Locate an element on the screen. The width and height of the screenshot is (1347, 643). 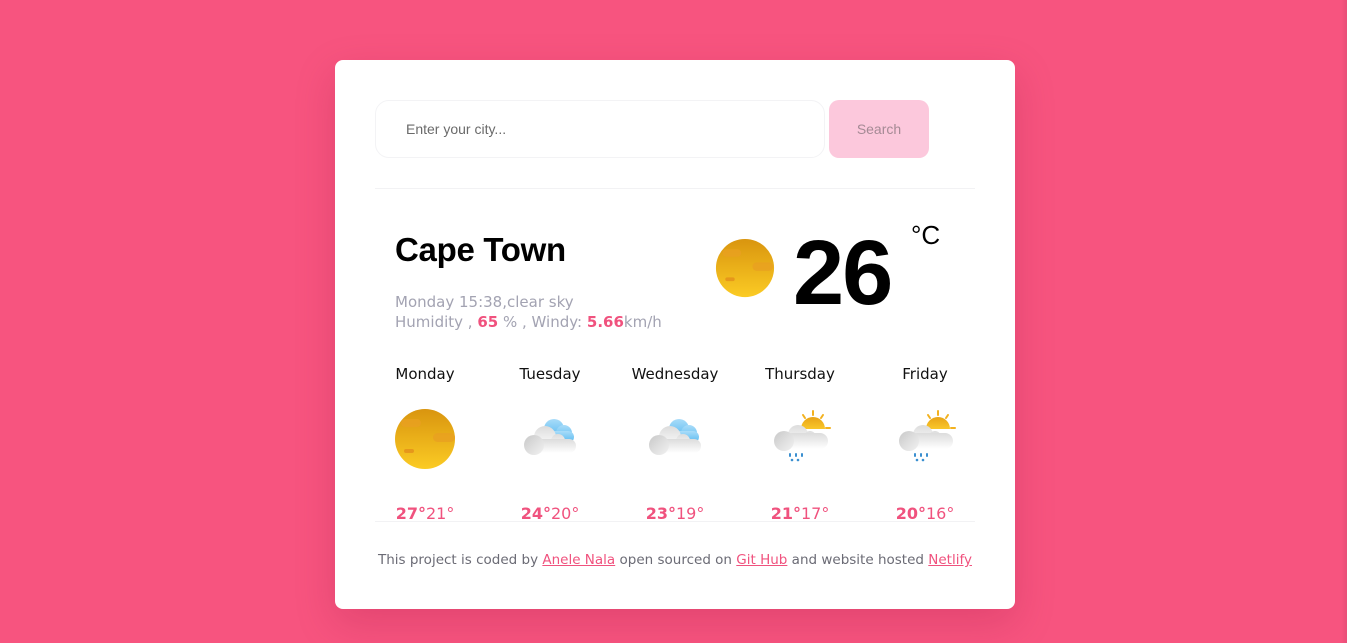
scrollbar-shade is located at coordinates (1344, 321).